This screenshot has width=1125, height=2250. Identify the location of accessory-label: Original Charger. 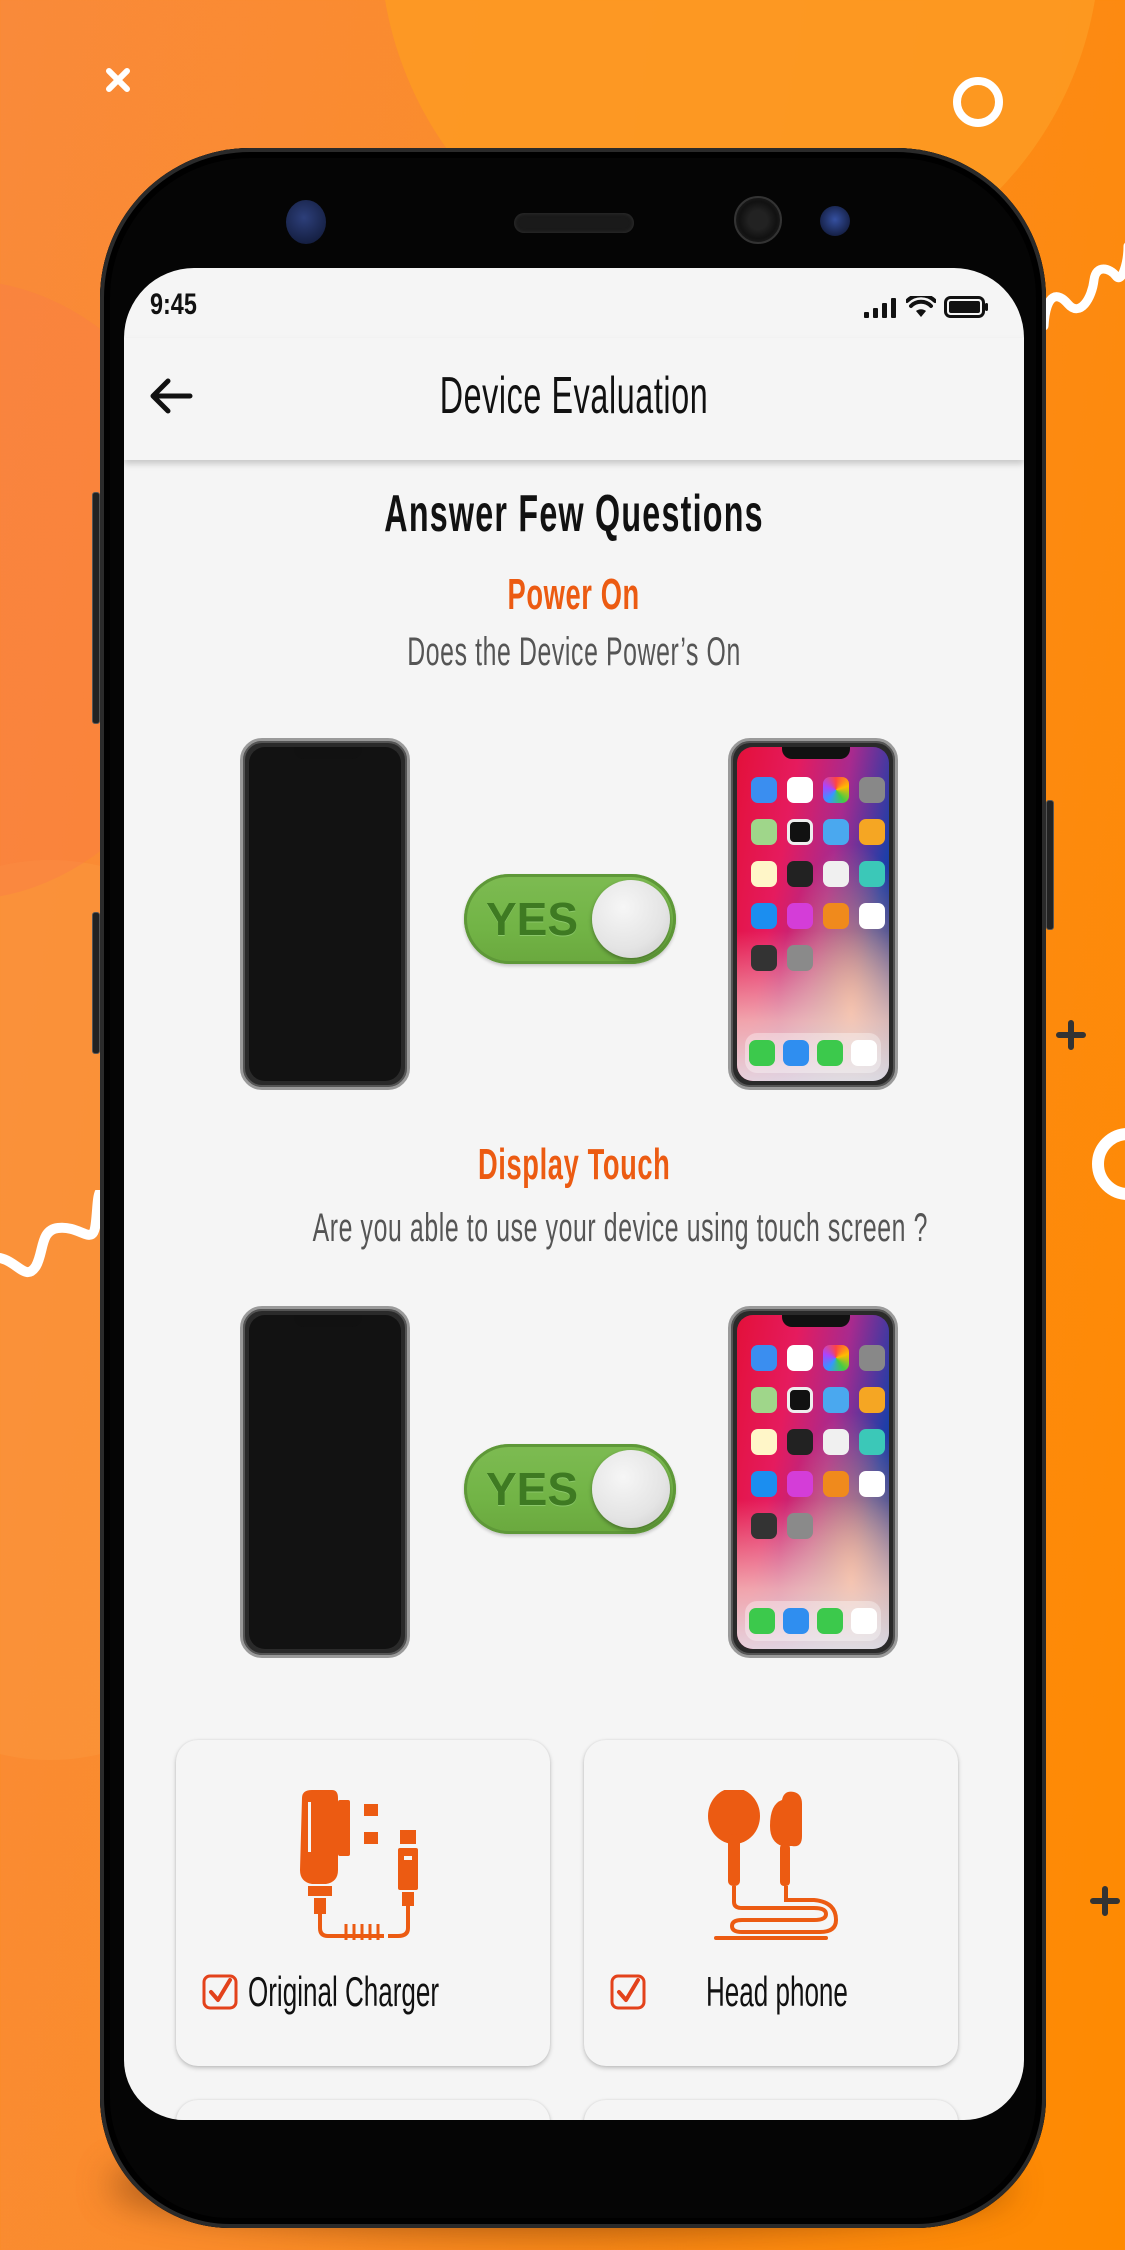
(344, 1991).